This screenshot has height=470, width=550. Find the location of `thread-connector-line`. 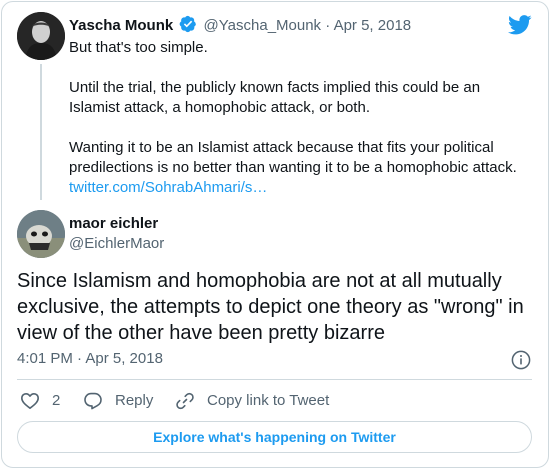

thread-connector-line is located at coordinates (41, 132).